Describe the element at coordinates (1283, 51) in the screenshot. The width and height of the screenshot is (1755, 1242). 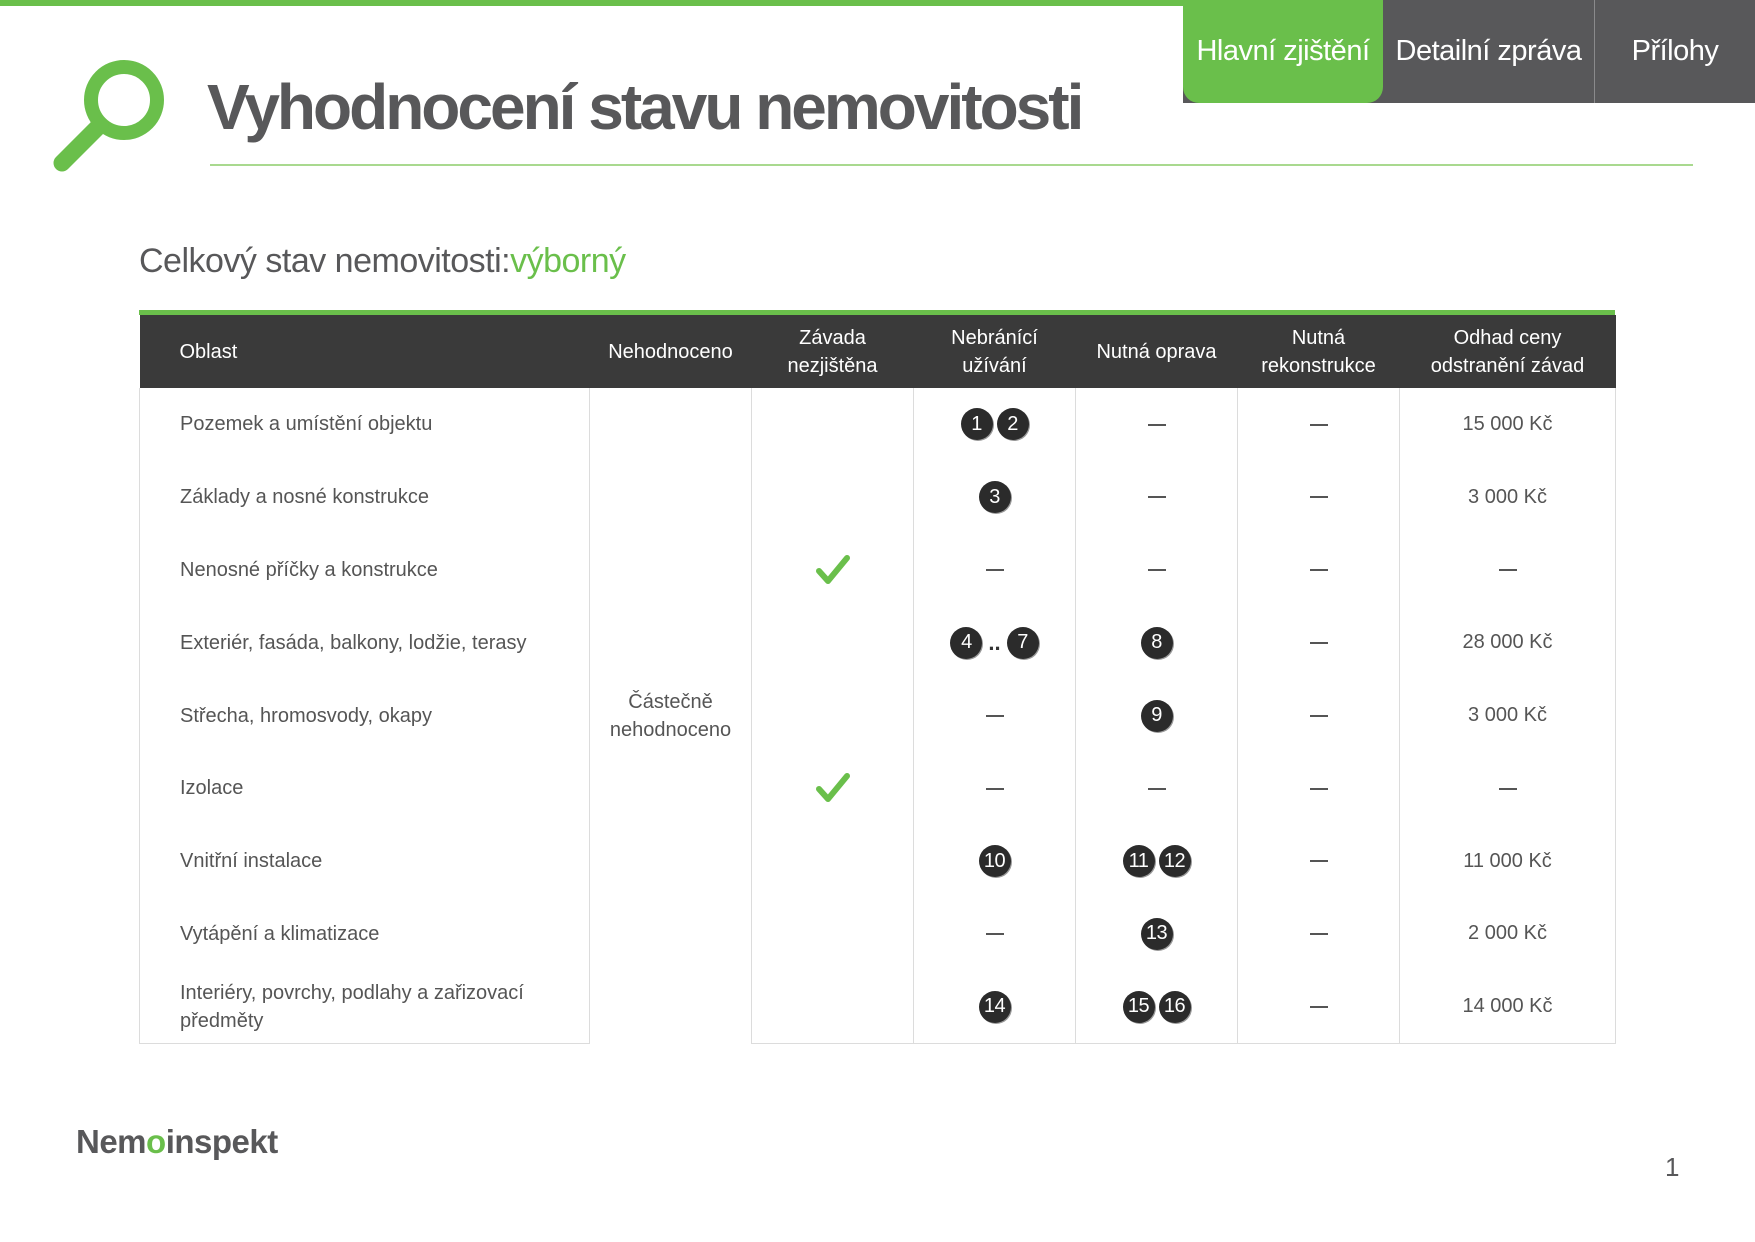
I see `tab-main-findings: Hlavní zjištění` at that location.